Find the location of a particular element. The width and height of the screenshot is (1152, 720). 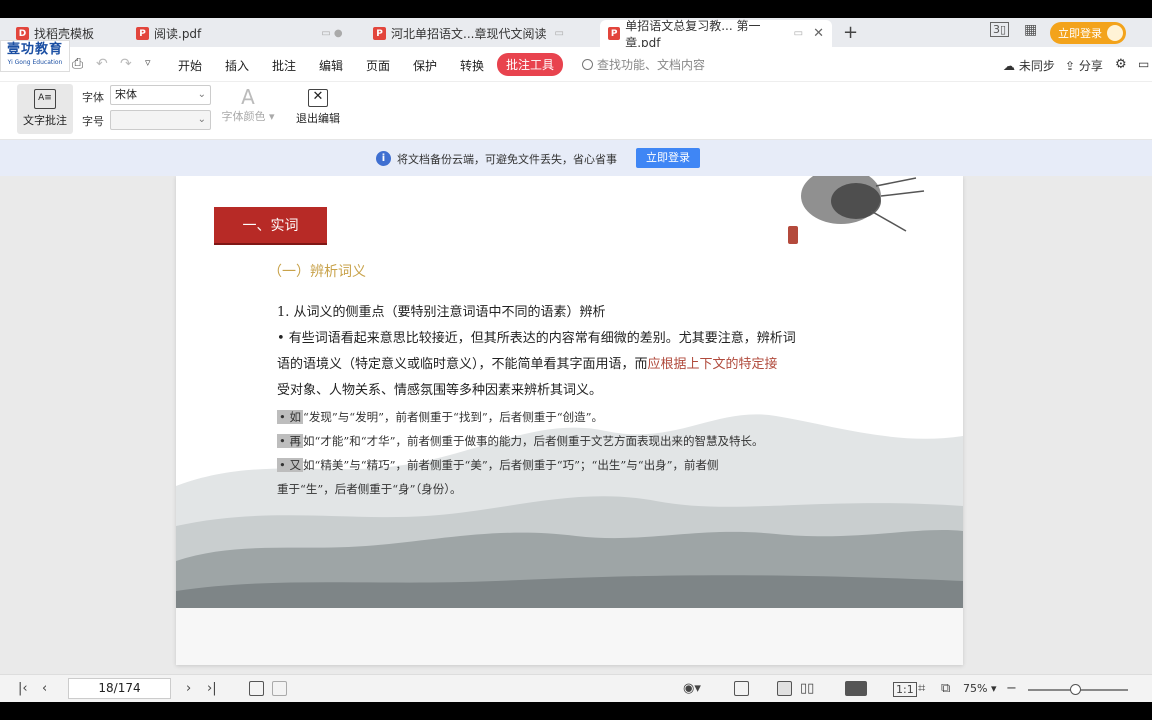

zoom-level: 75% ▾ is located at coordinates (979, 688).